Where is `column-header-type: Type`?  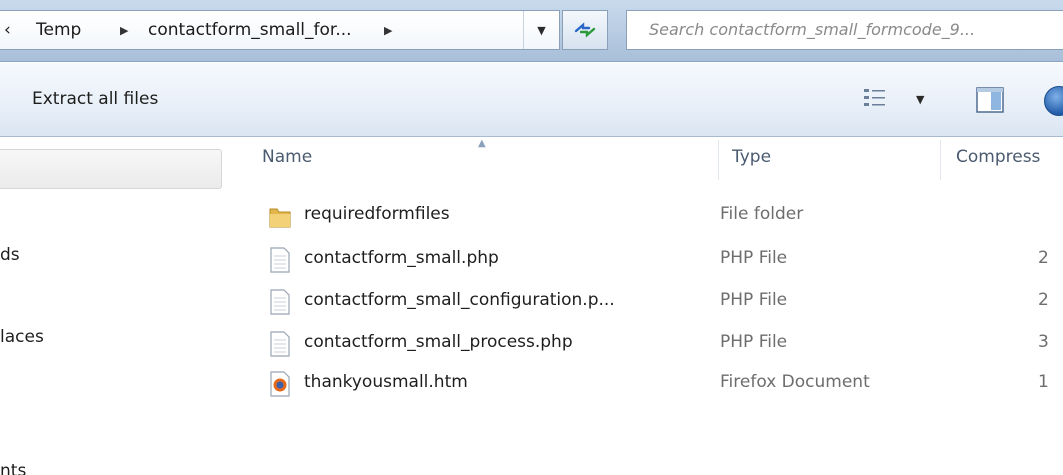
column-header-type: Type is located at coordinates (751, 157).